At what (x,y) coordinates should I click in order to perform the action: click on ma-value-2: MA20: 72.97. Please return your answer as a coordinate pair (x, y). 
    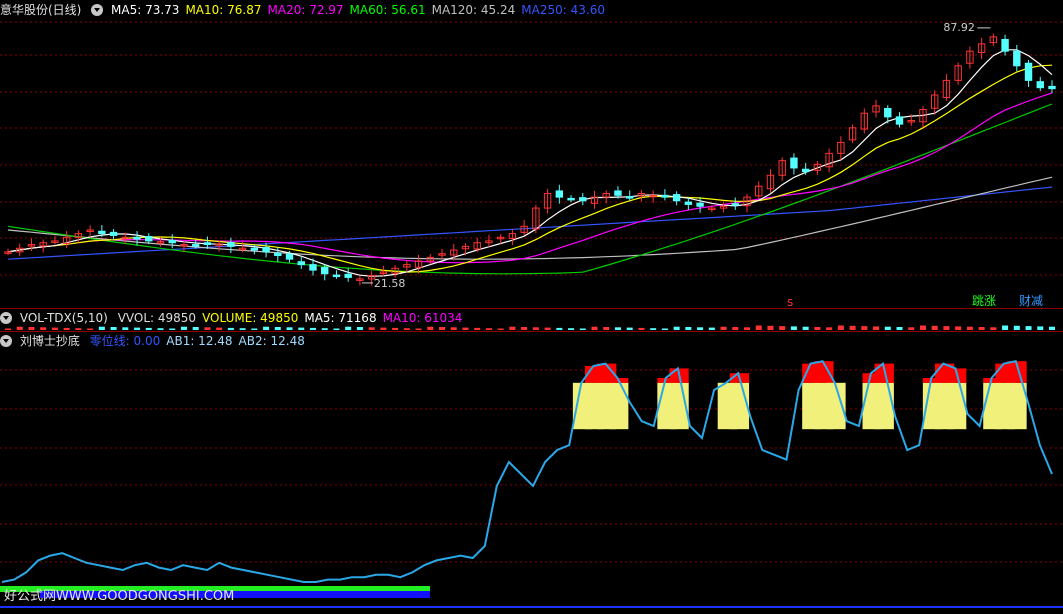
    Looking at the image, I should click on (305, 10).